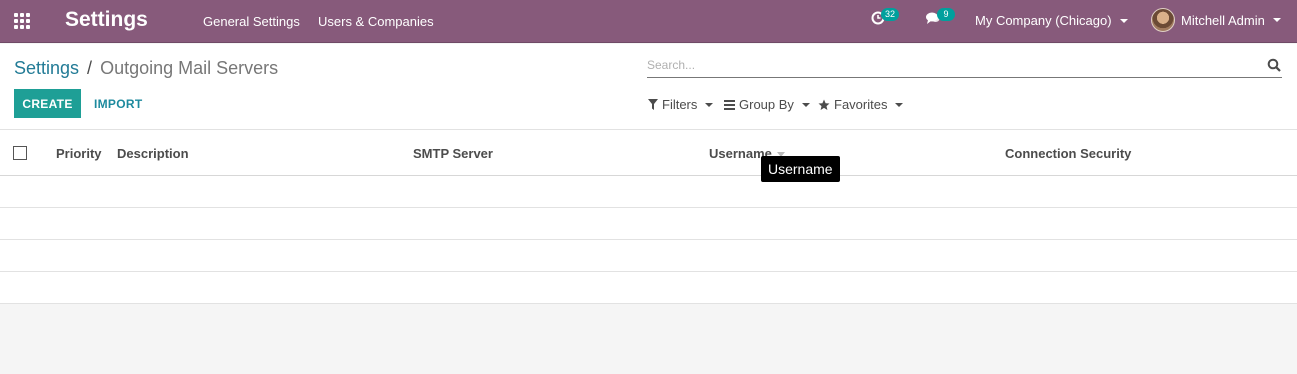  What do you see at coordinates (453, 153) in the screenshot?
I see `column-header-smtp-server: SMTP Server` at bounding box center [453, 153].